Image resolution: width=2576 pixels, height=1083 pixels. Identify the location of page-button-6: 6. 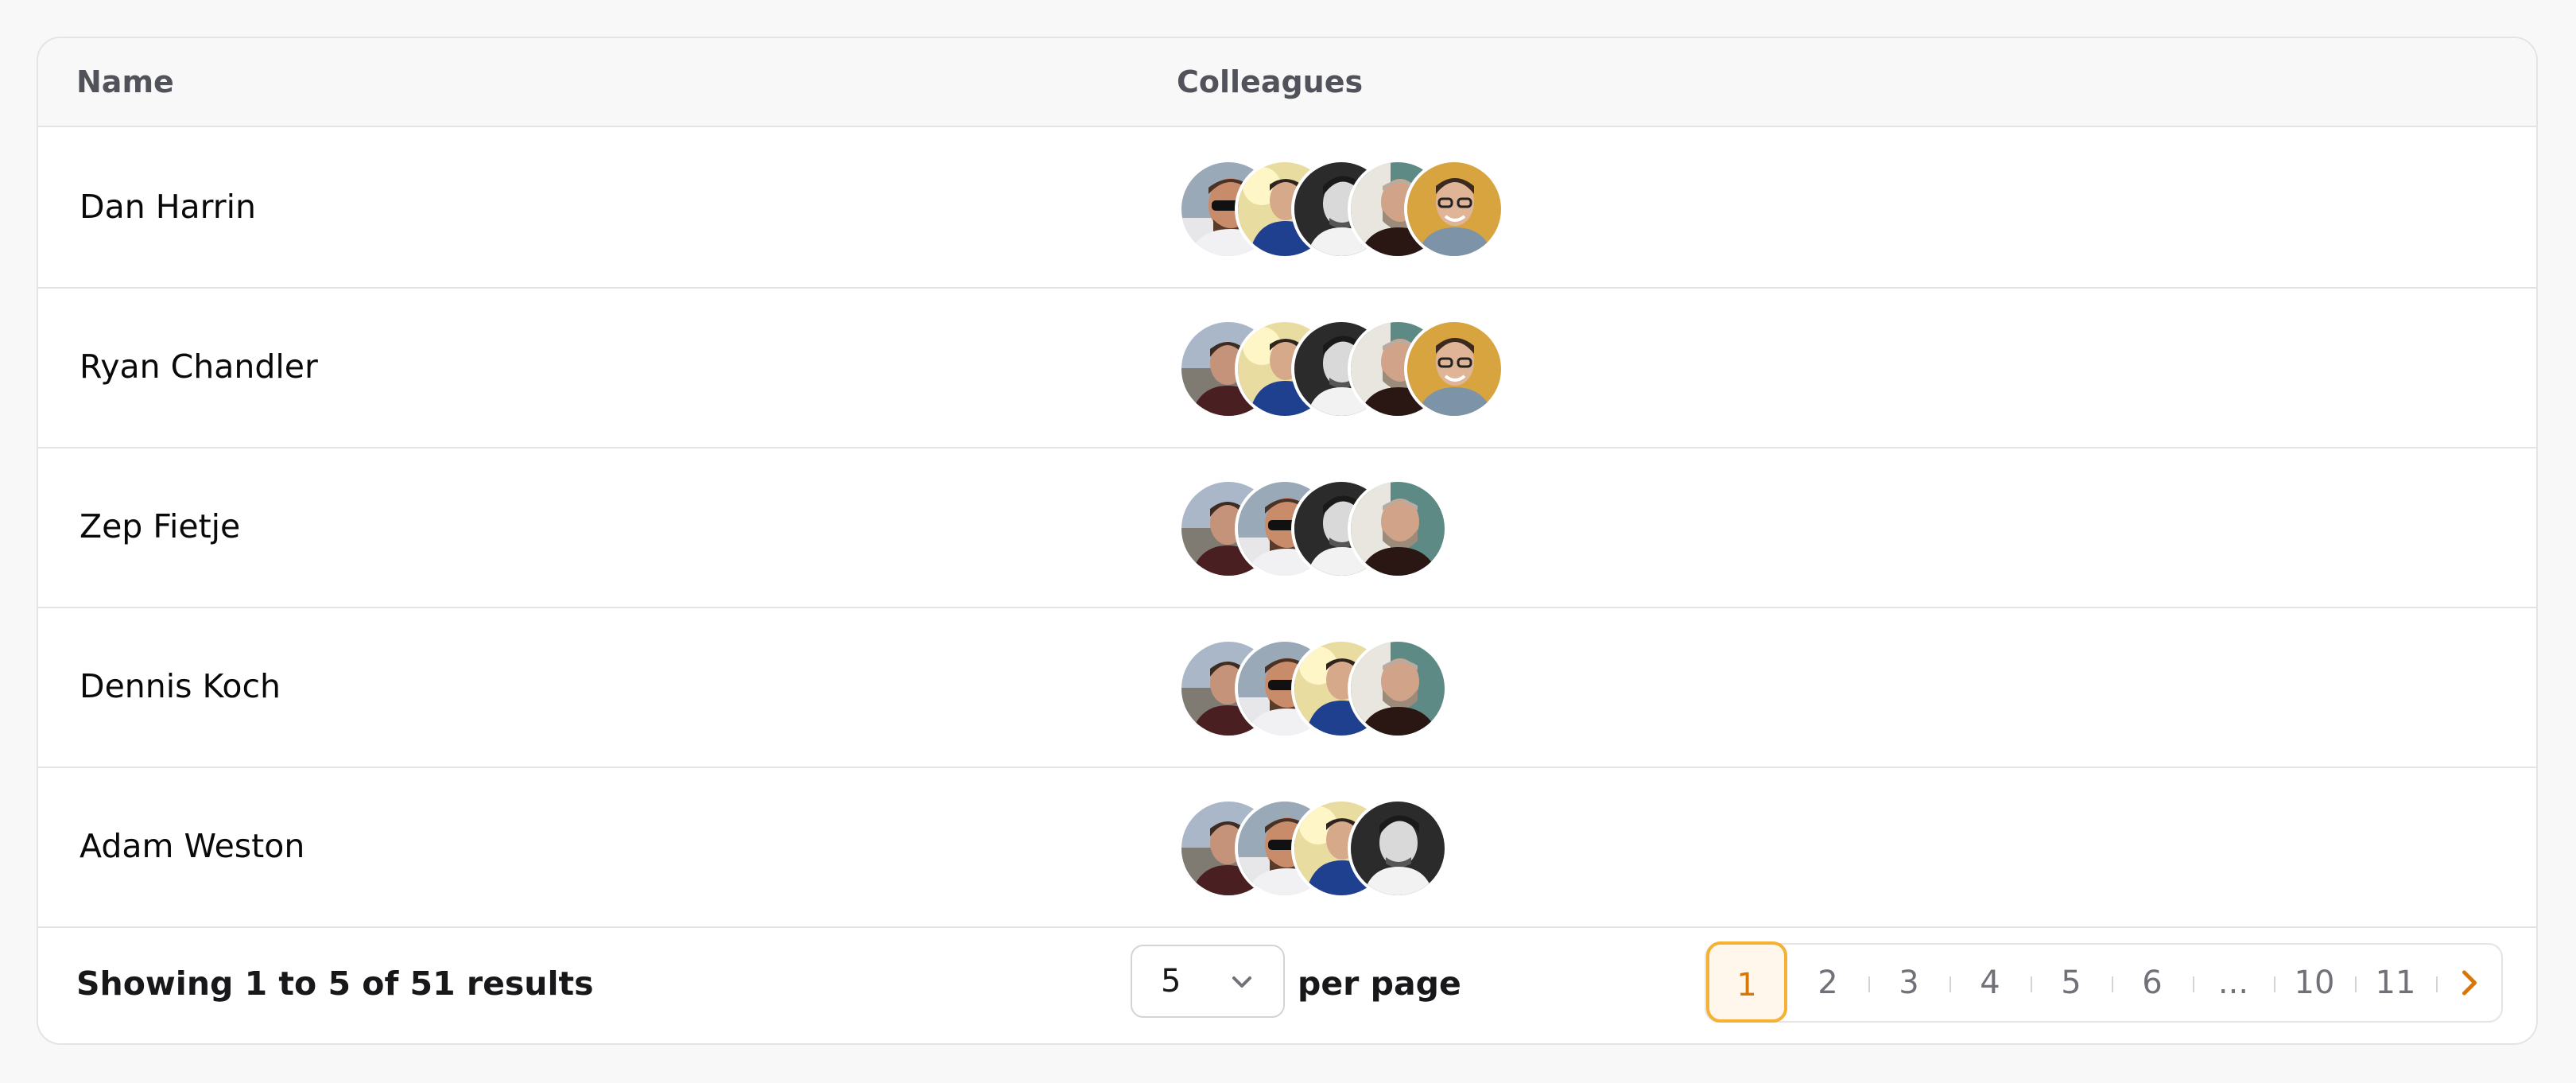
(2153, 983).